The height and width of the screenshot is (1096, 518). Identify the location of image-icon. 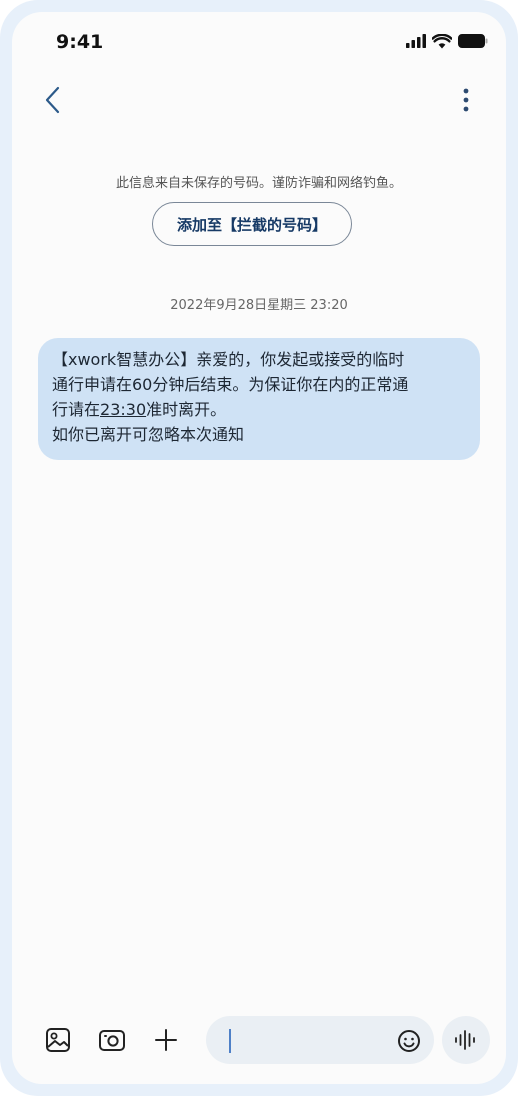
(58, 1040).